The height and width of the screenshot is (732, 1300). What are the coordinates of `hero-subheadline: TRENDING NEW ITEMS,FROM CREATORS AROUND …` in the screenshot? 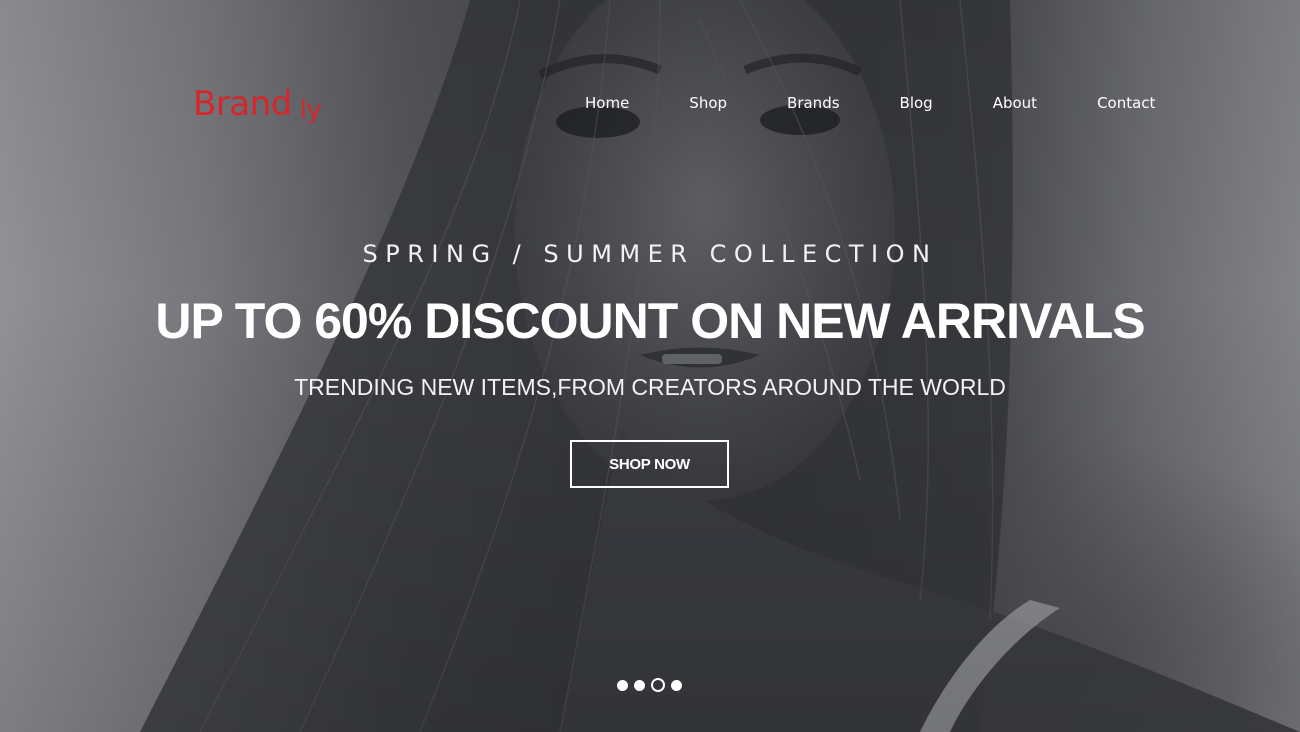 It's located at (650, 387).